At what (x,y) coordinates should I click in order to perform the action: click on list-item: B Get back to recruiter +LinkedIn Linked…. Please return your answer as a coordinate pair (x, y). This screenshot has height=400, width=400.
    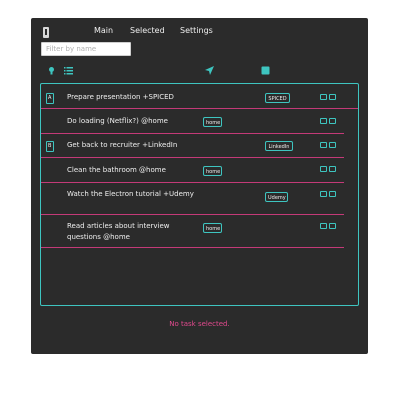
    Looking at the image, I should click on (199, 146).